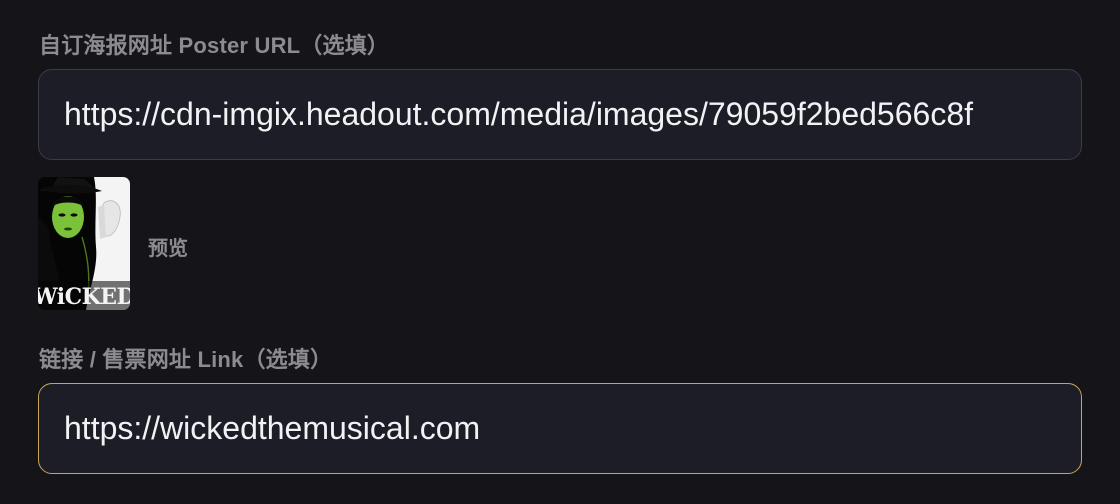  I want to click on poster-preview-image: WiCKED, so click(84, 243).